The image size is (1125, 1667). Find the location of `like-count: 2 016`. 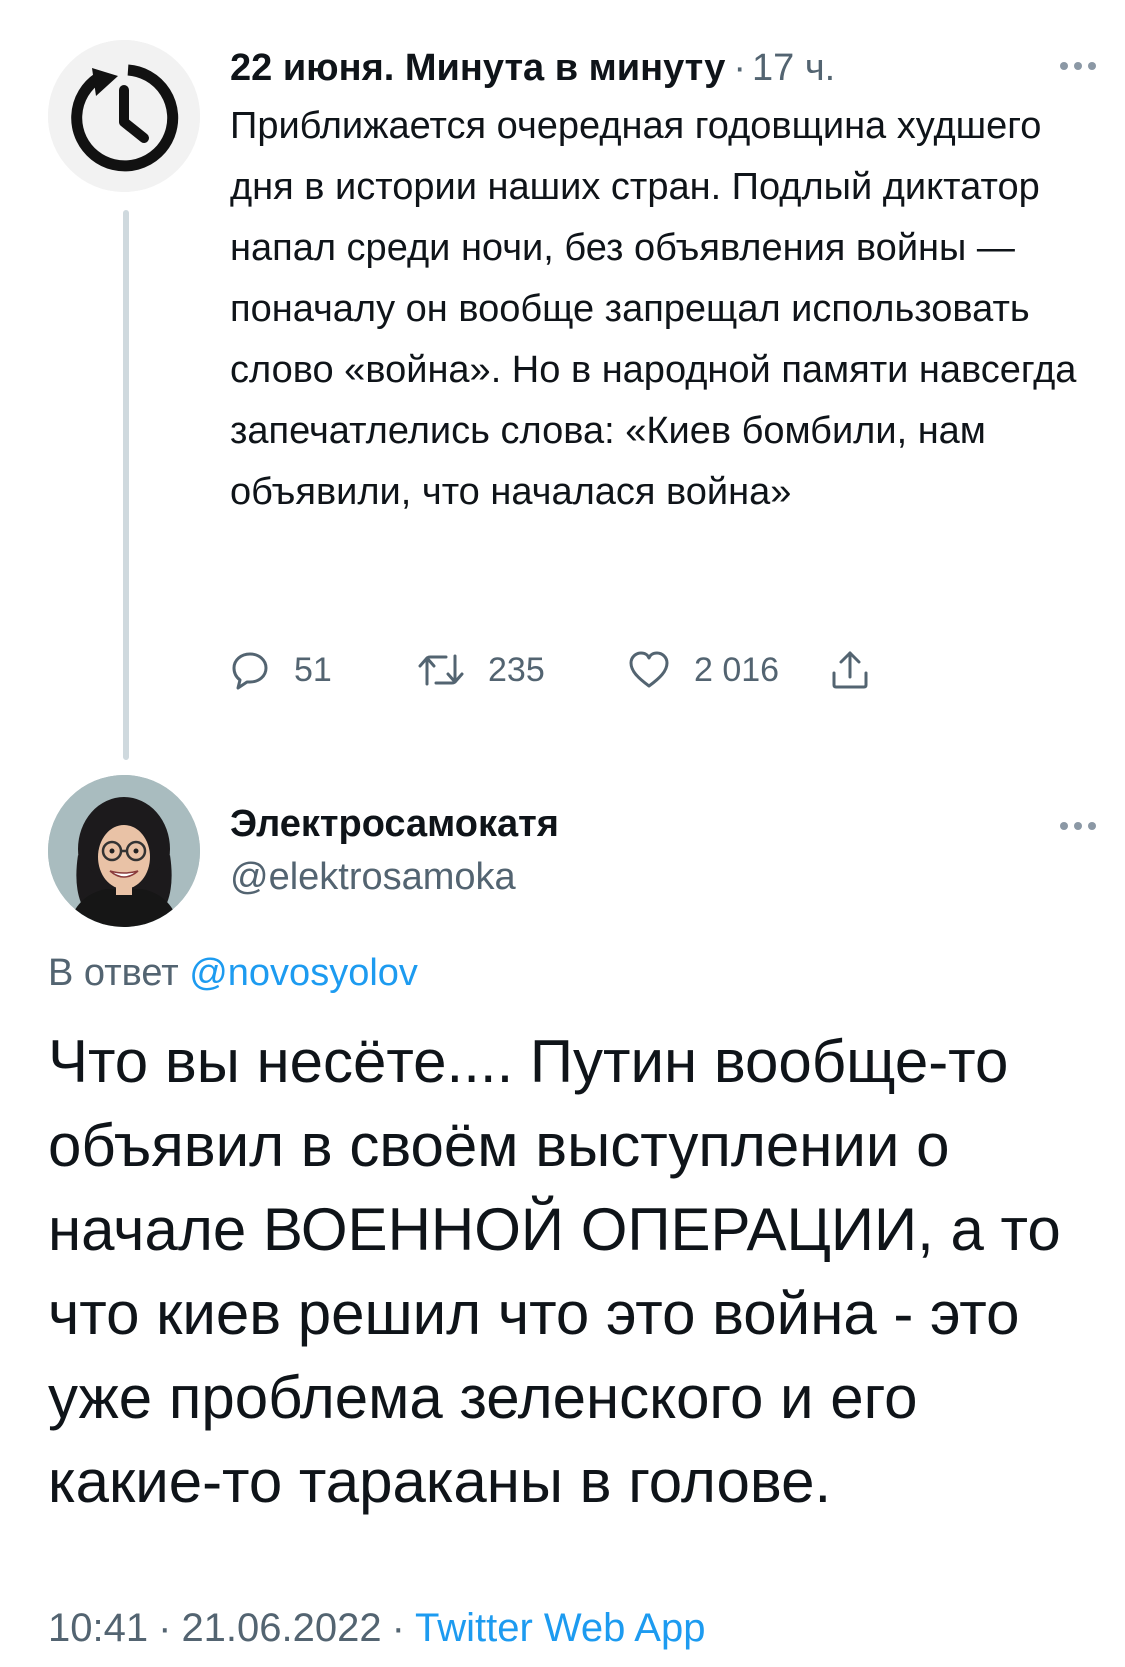

like-count: 2 016 is located at coordinates (737, 669).